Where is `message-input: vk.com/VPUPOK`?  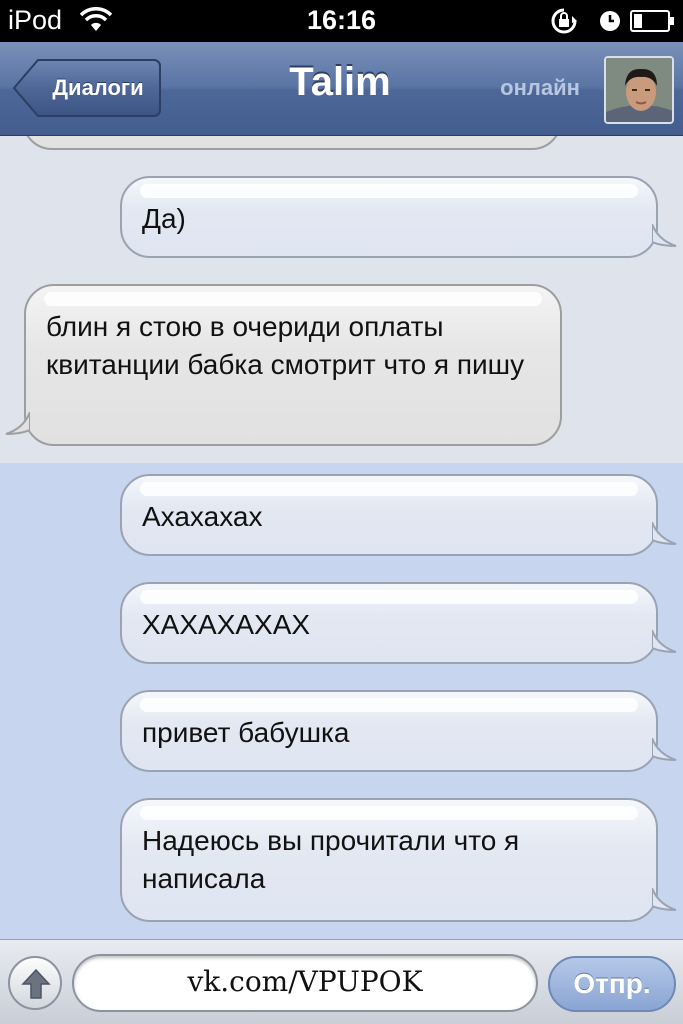
message-input: vk.com/VPUPOK is located at coordinates (305, 983).